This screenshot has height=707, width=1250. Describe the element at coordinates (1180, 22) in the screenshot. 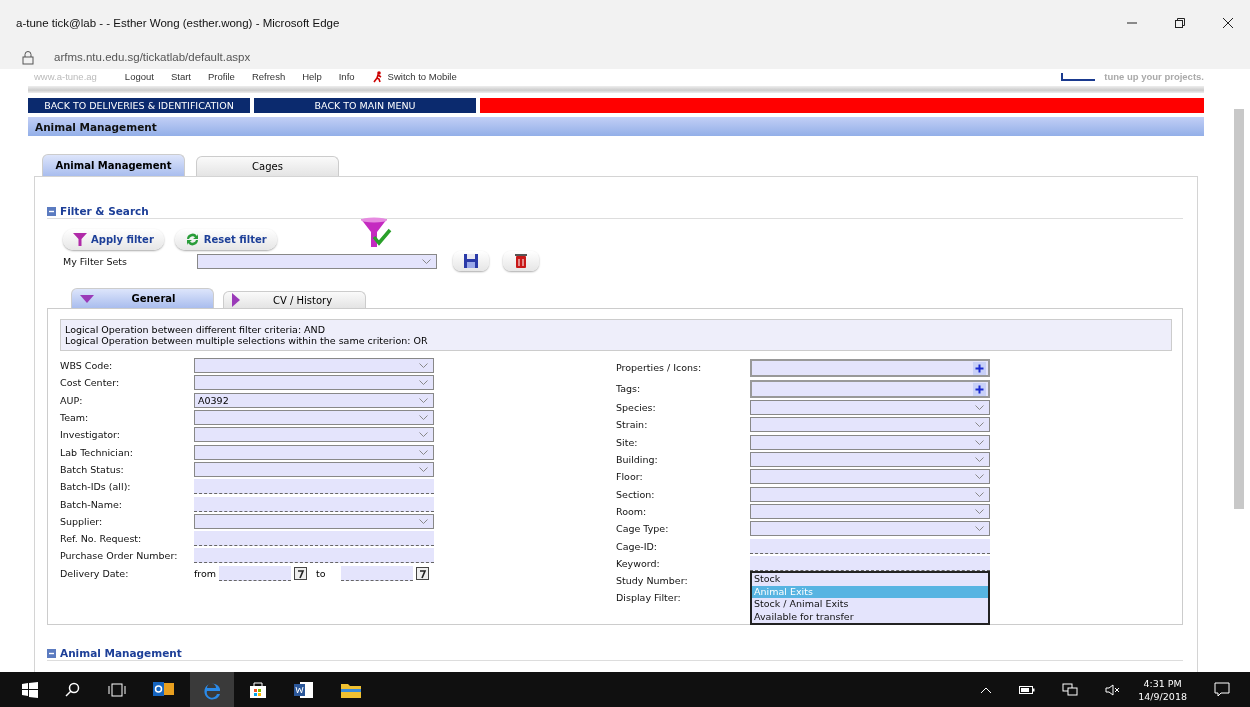

I see `restore-icon` at that location.